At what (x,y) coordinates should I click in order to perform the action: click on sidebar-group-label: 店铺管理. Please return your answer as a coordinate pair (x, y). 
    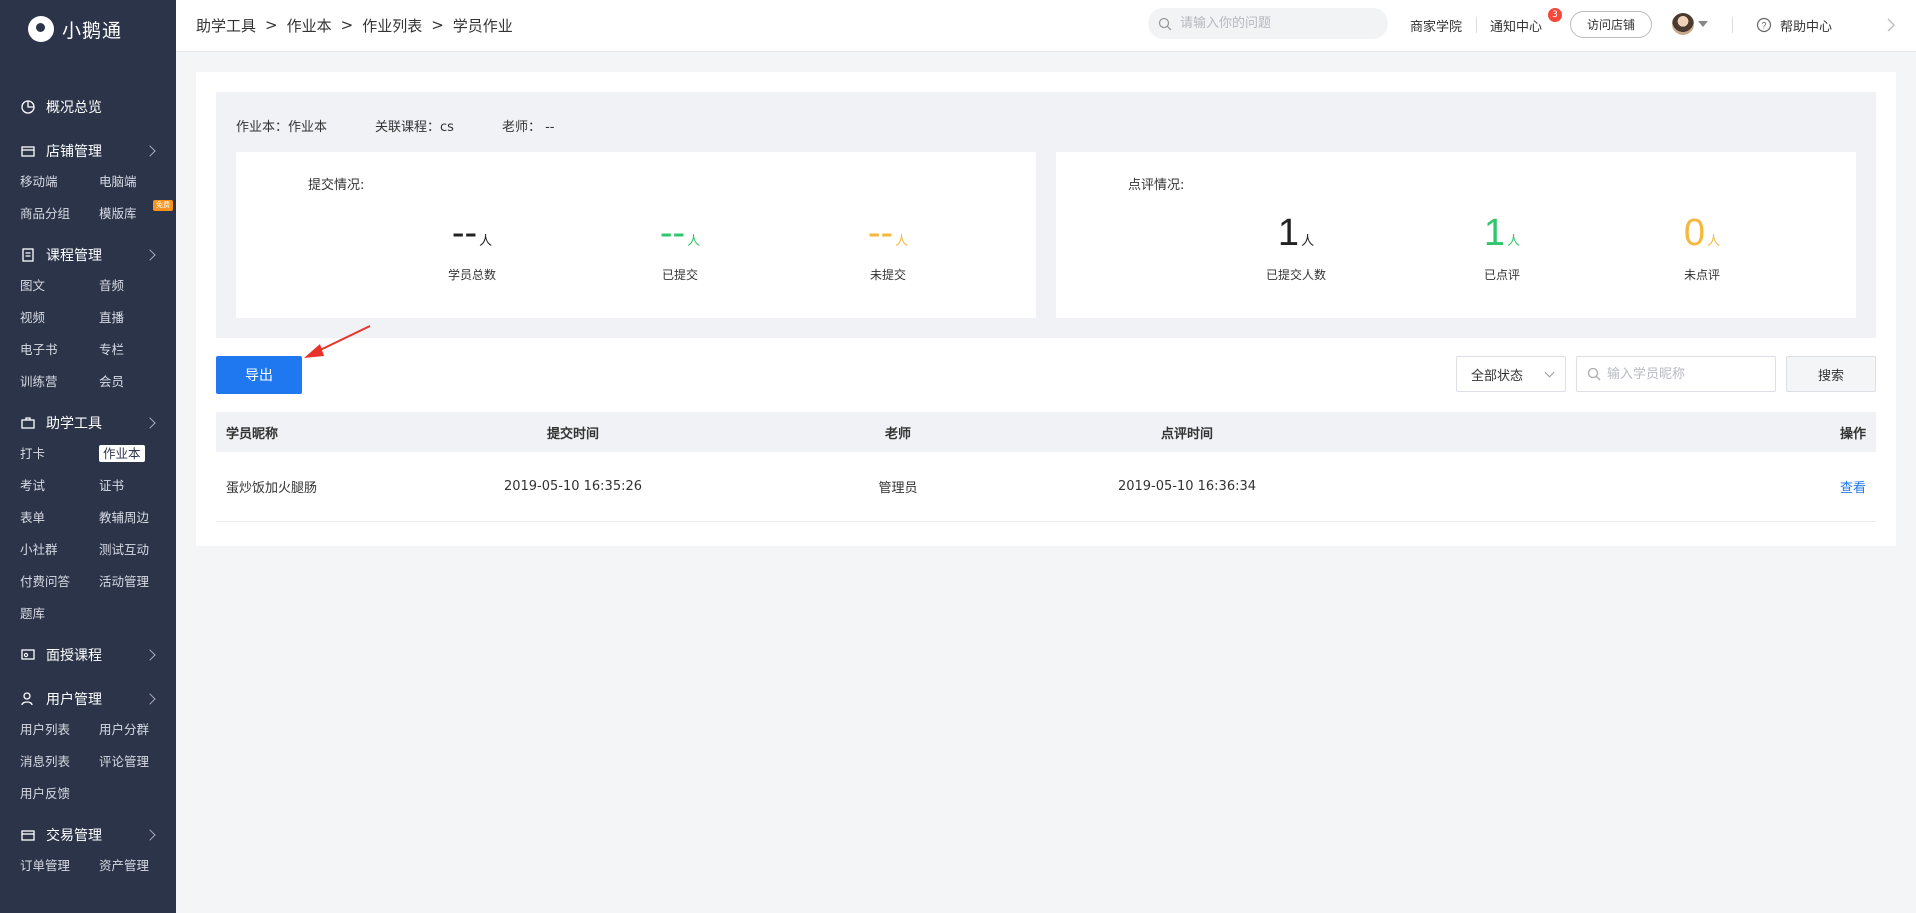
    Looking at the image, I should click on (74, 152).